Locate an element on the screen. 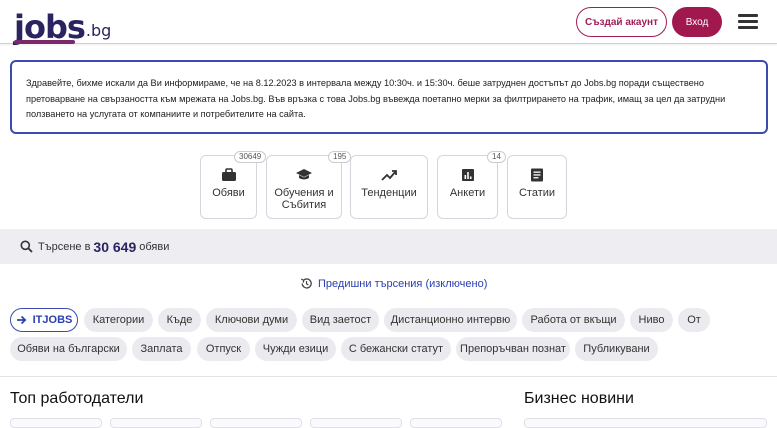 Image resolution: width=777 pixels, height=428 pixels. tile-label: Анкети is located at coordinates (467, 193).